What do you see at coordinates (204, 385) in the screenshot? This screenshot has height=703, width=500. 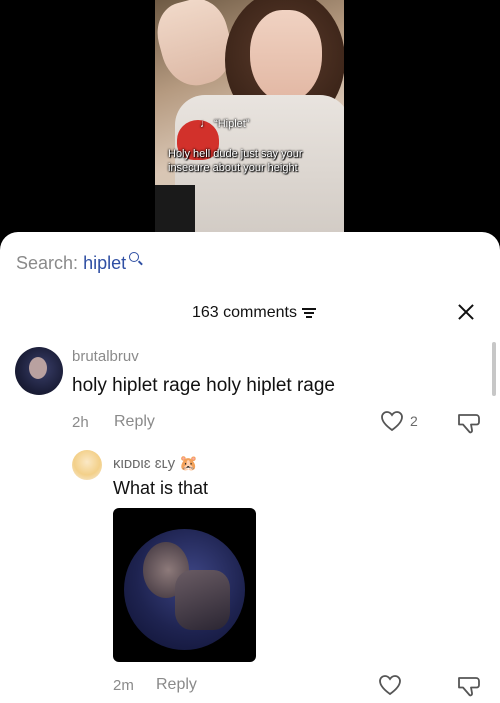 I see `comment-text: holy hiplet rage holy hiplet rage` at bounding box center [204, 385].